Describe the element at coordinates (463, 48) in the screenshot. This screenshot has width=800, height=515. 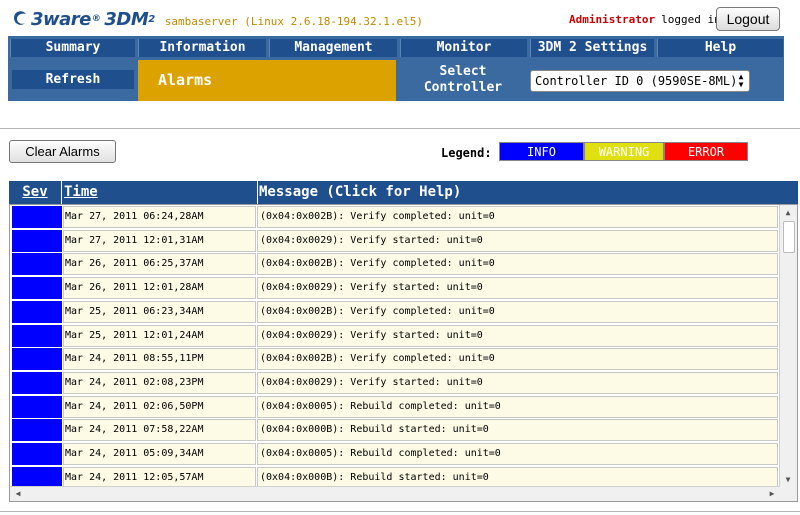
I see `nav-monitor: Monitor` at that location.